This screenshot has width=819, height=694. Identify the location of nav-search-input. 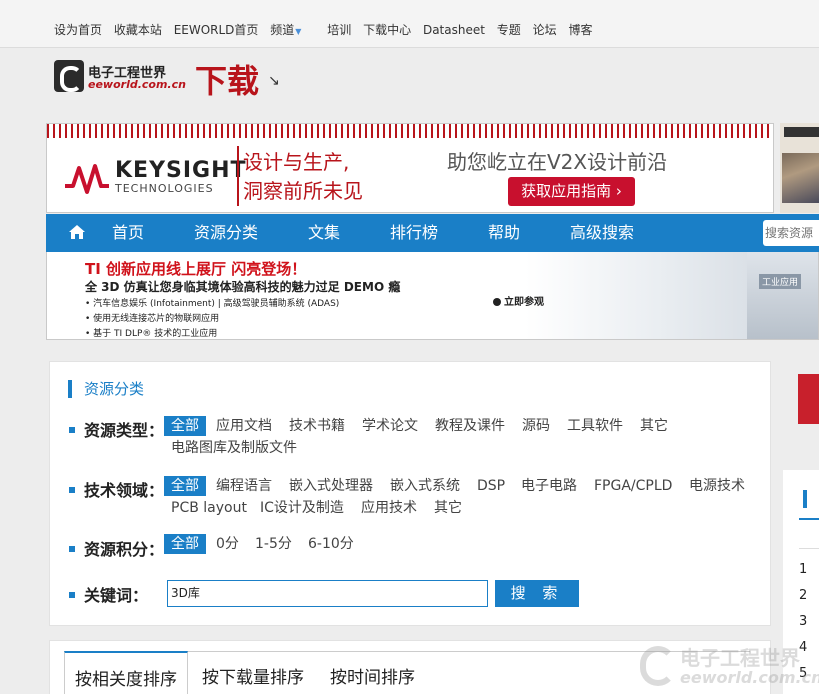
(791, 233).